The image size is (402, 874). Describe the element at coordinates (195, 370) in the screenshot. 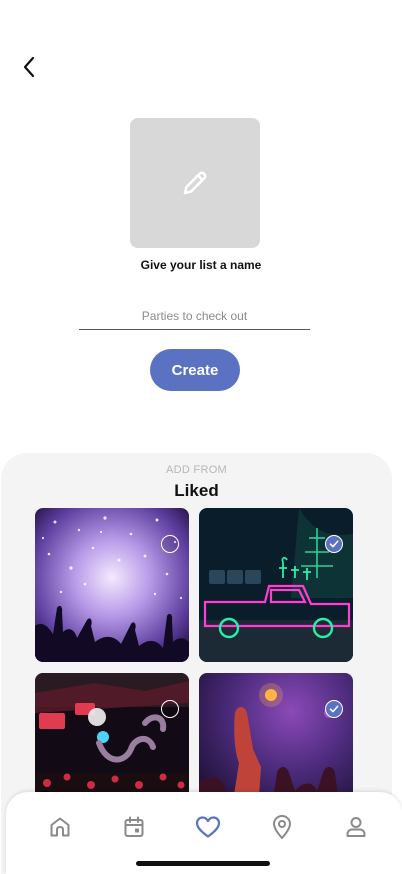

I see `create-button: Create` at that location.